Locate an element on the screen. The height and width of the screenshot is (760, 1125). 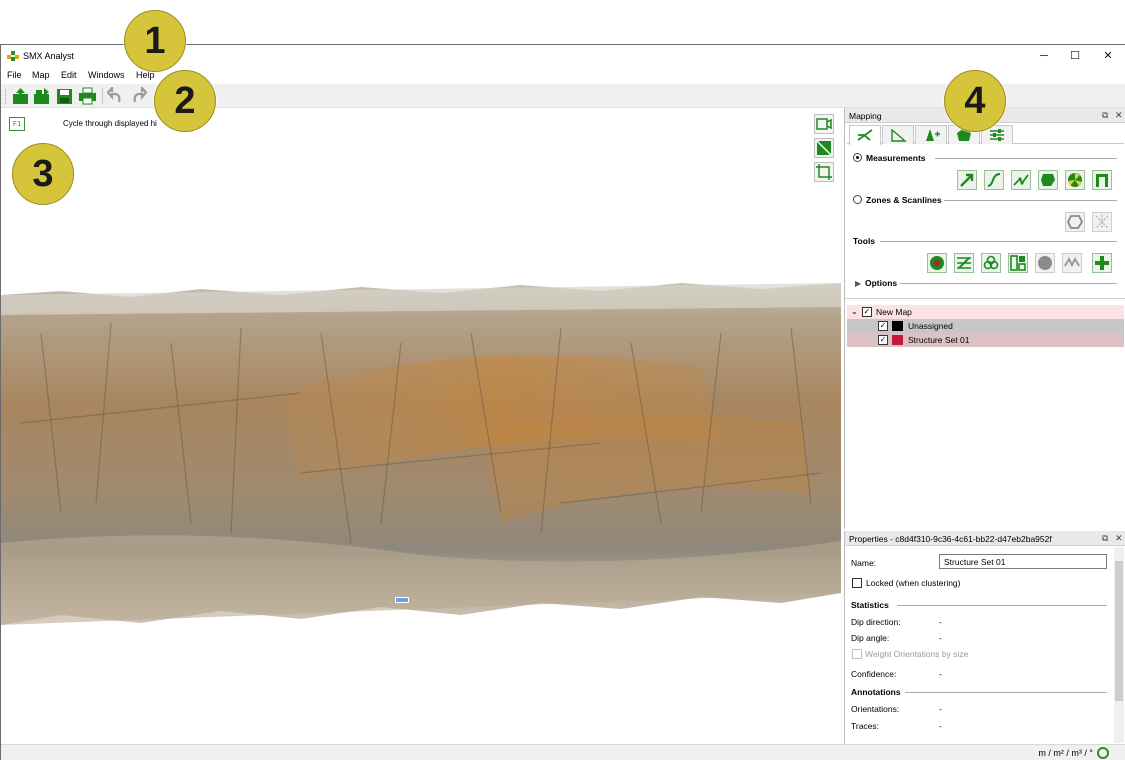
surface-tool-button is located at coordinates (1045, 263).